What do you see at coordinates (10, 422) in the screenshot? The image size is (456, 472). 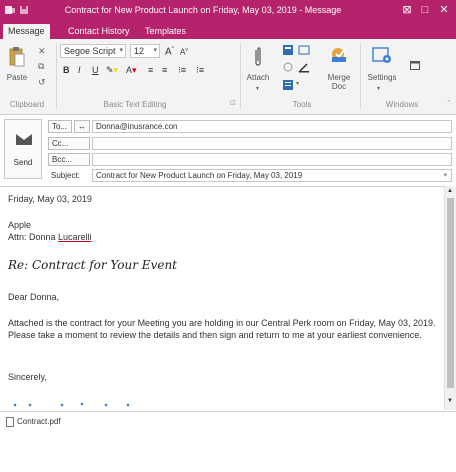 I see `file-icon` at bounding box center [10, 422].